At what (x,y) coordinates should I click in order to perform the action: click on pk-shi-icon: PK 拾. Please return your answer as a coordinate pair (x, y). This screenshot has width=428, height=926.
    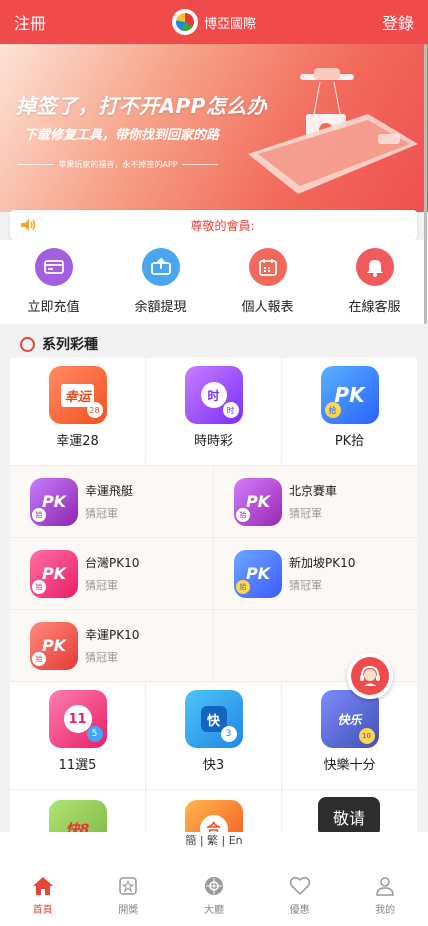
    Looking at the image, I should click on (349, 395).